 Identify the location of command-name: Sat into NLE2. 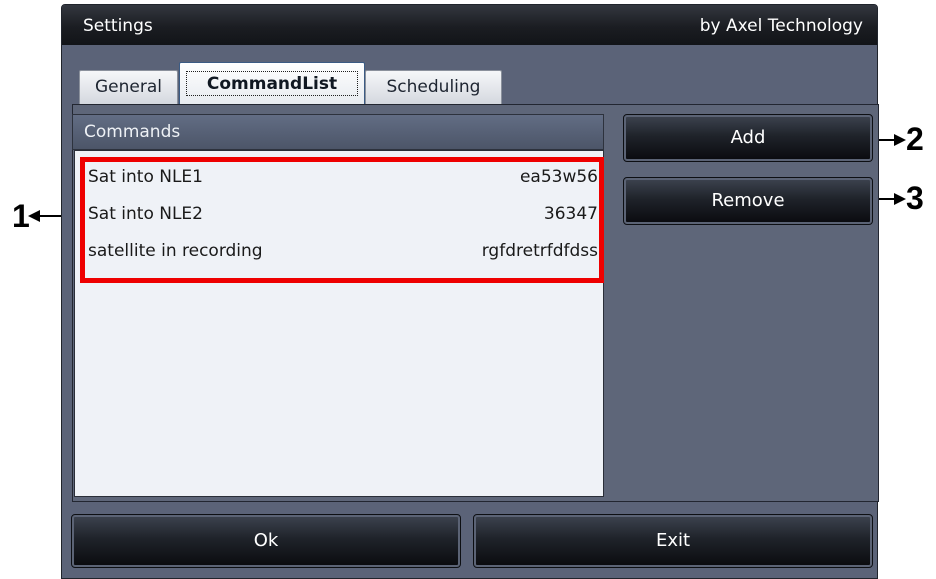
(145, 214).